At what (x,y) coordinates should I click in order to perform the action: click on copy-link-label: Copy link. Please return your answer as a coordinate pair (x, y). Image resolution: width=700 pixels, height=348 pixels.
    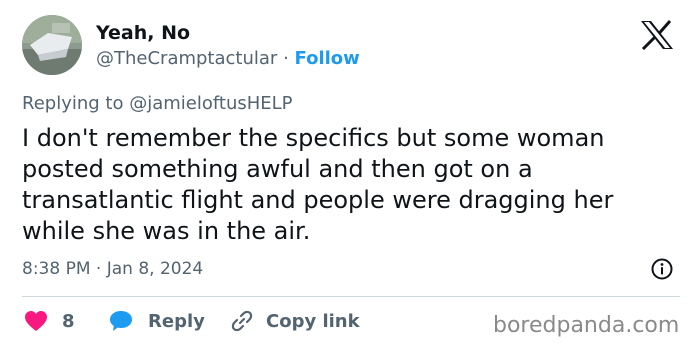
    Looking at the image, I should click on (313, 321).